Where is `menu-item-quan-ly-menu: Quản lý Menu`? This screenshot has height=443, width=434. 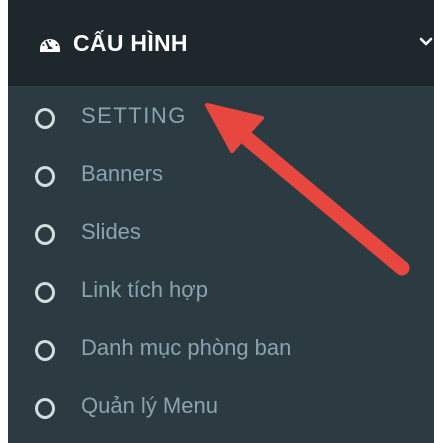 menu-item-quan-ly-menu: Quản lý Menu is located at coordinates (221, 405).